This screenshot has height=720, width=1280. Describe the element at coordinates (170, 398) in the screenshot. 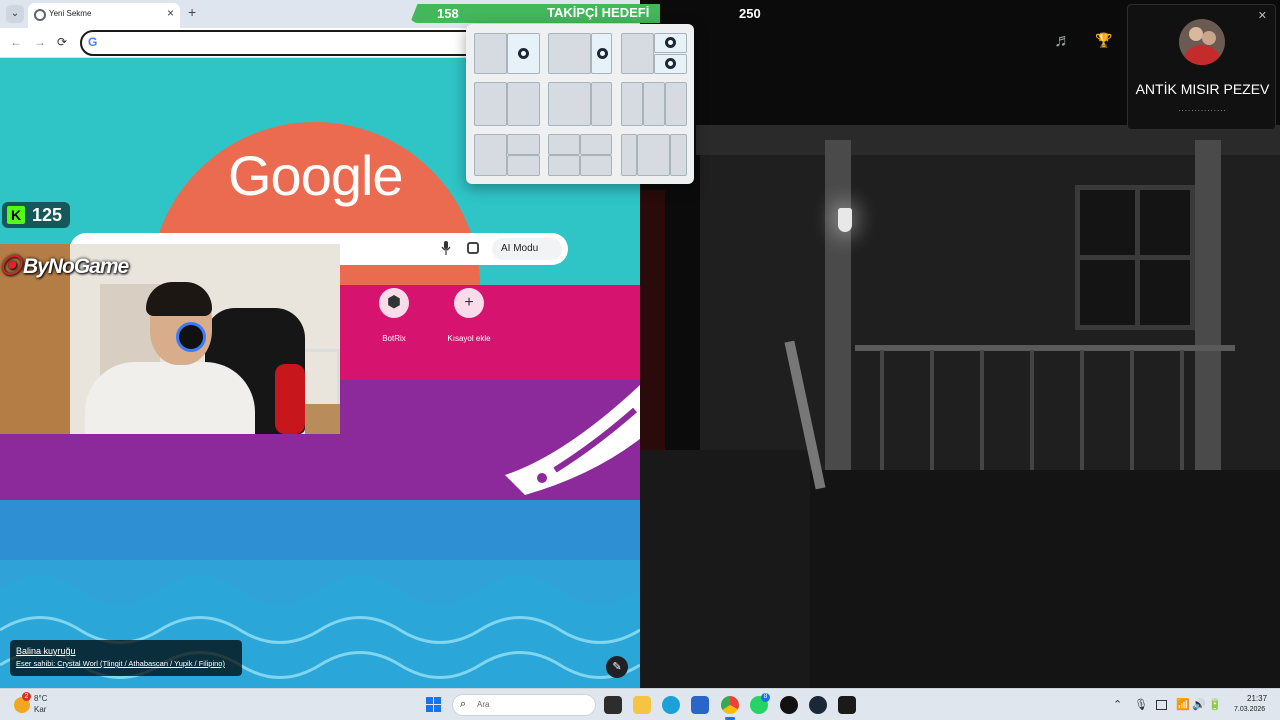

I see `cam-streamer-body` at that location.